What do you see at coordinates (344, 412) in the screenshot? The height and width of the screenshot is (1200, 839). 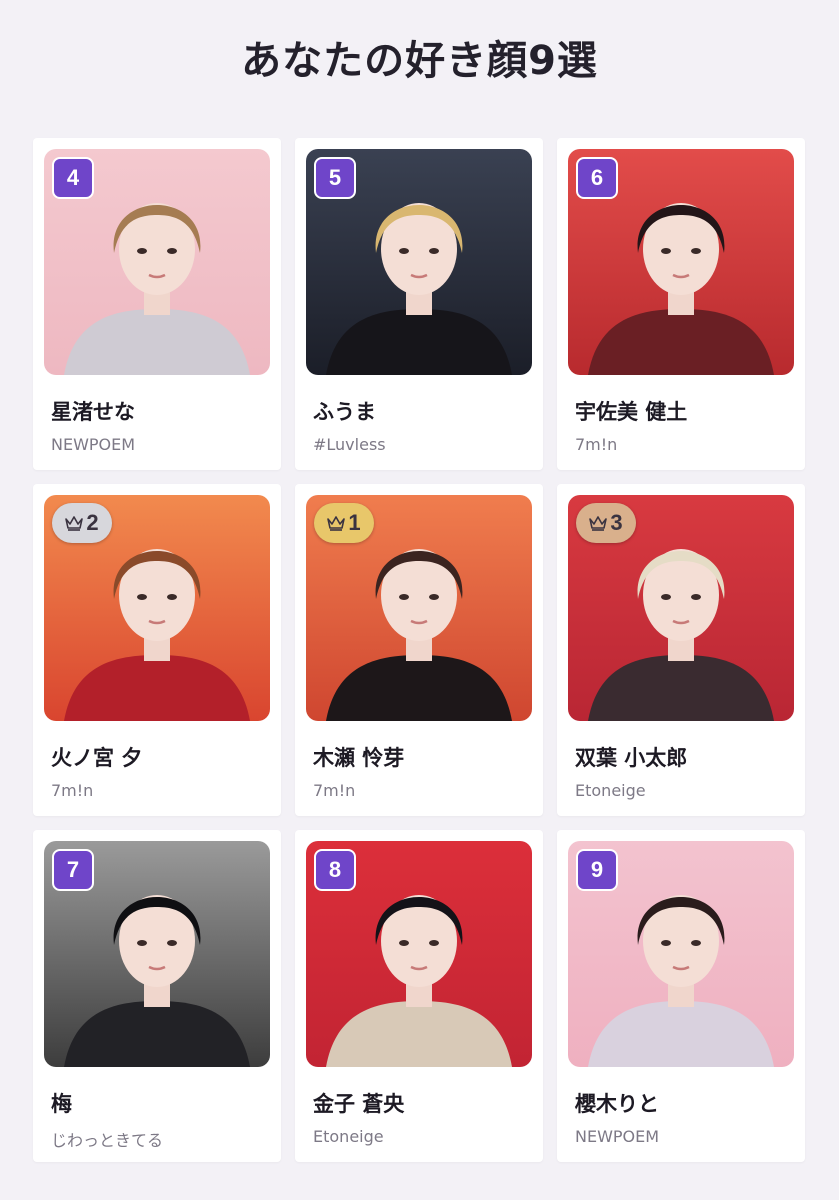 I see `member-name: ふうま` at bounding box center [344, 412].